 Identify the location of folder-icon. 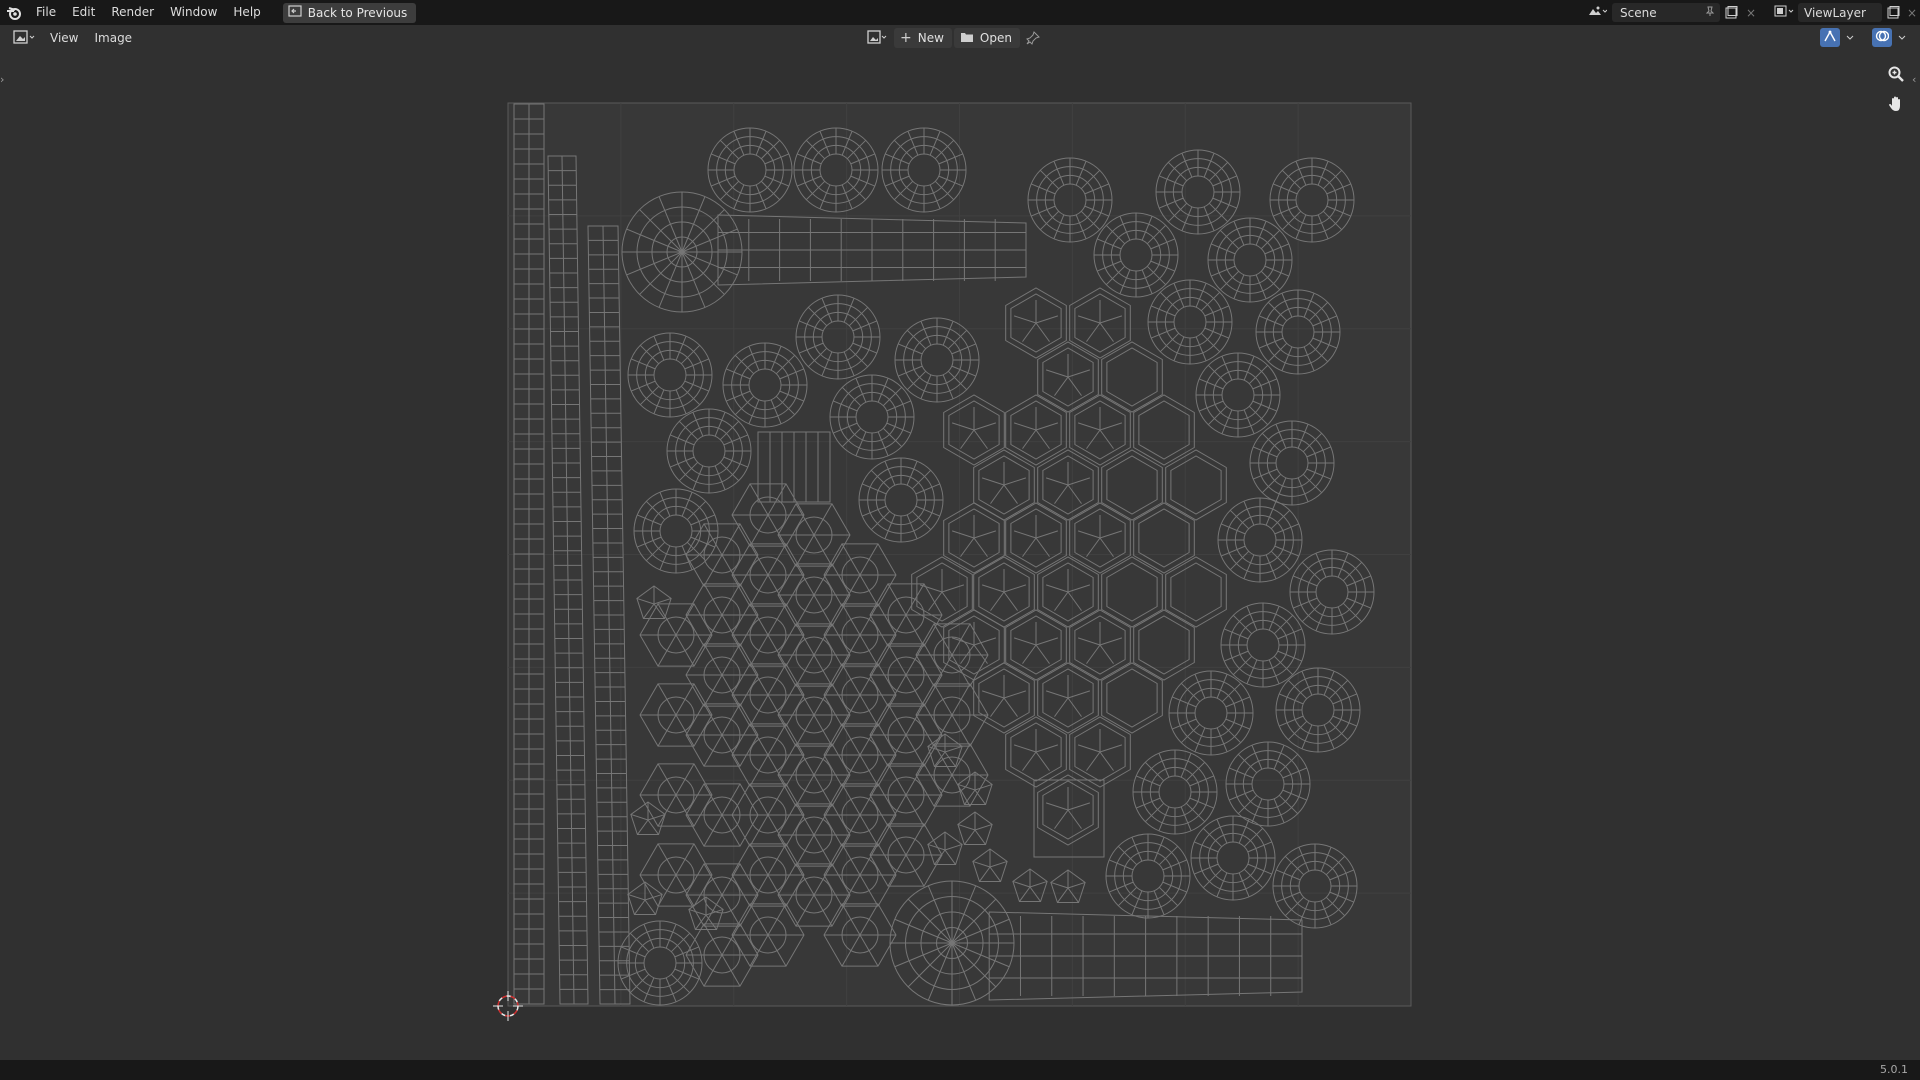
(967, 38).